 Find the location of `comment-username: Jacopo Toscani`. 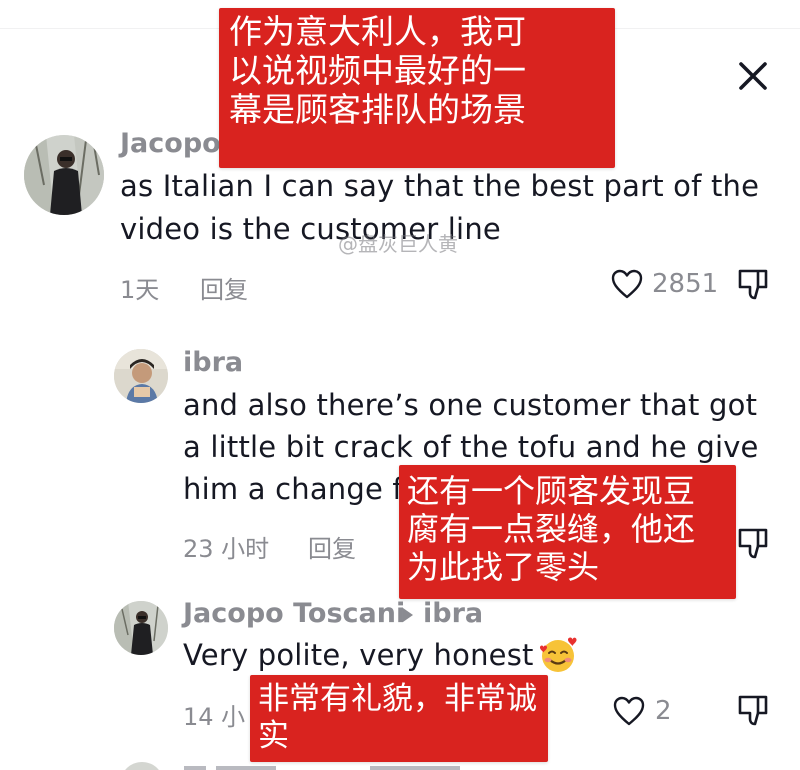

comment-username: Jacopo Toscani is located at coordinates (294, 613).